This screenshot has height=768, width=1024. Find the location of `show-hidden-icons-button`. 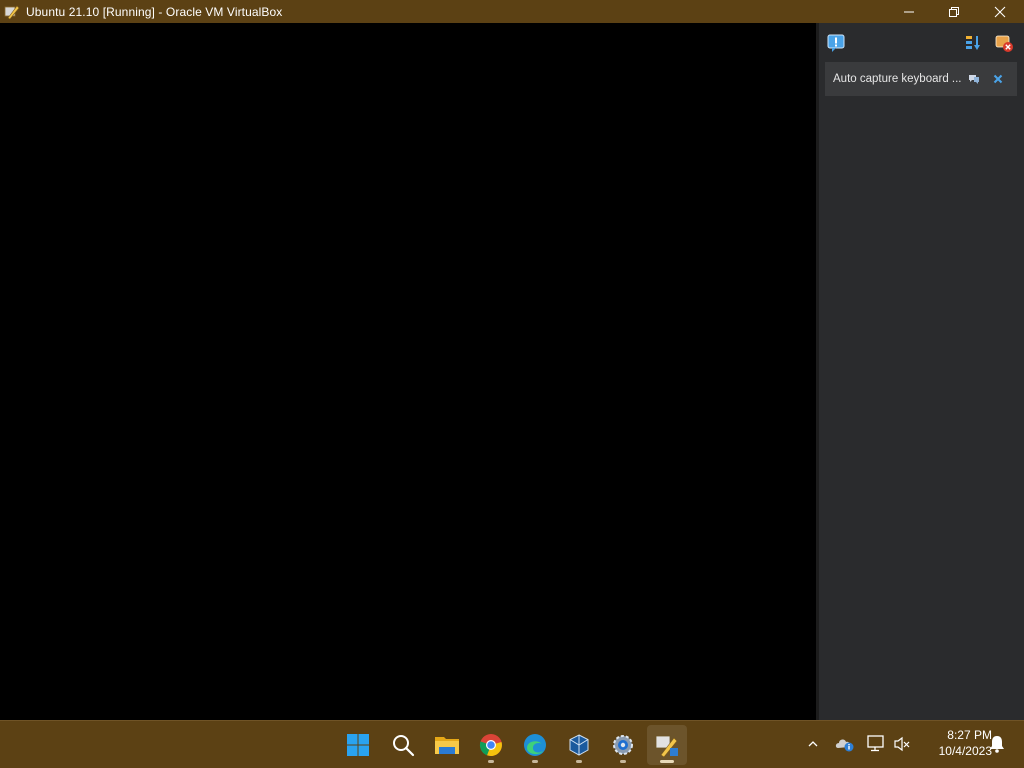

show-hidden-icons-button is located at coordinates (813, 744).